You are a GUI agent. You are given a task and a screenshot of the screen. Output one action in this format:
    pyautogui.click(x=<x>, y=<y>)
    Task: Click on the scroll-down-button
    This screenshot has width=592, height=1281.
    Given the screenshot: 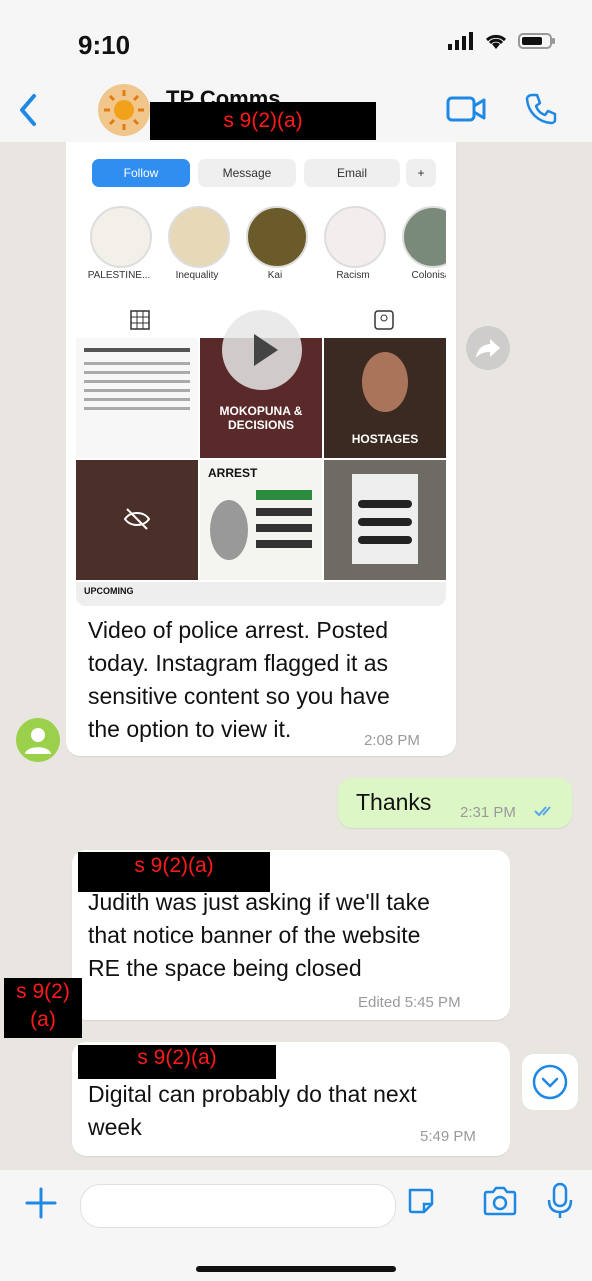 What is the action you would take?
    pyautogui.click(x=550, y=1082)
    